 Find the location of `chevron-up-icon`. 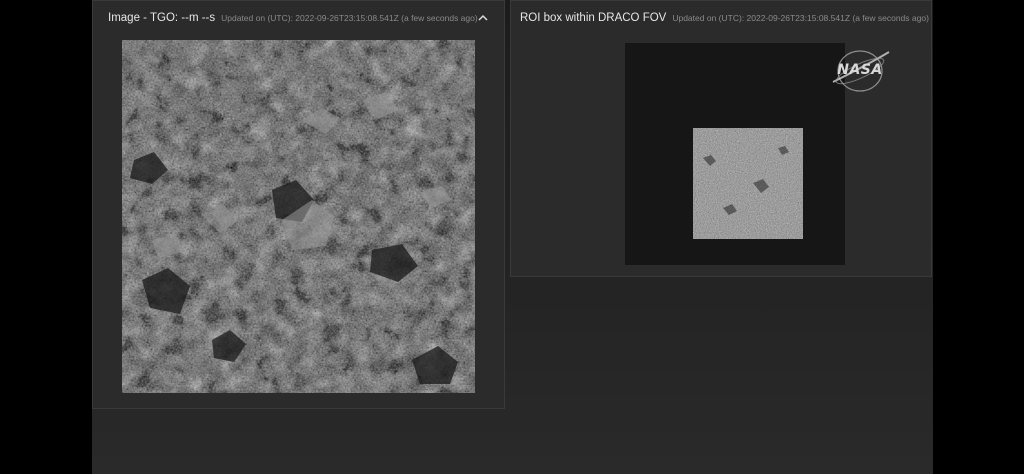

chevron-up-icon is located at coordinates (483, 17).